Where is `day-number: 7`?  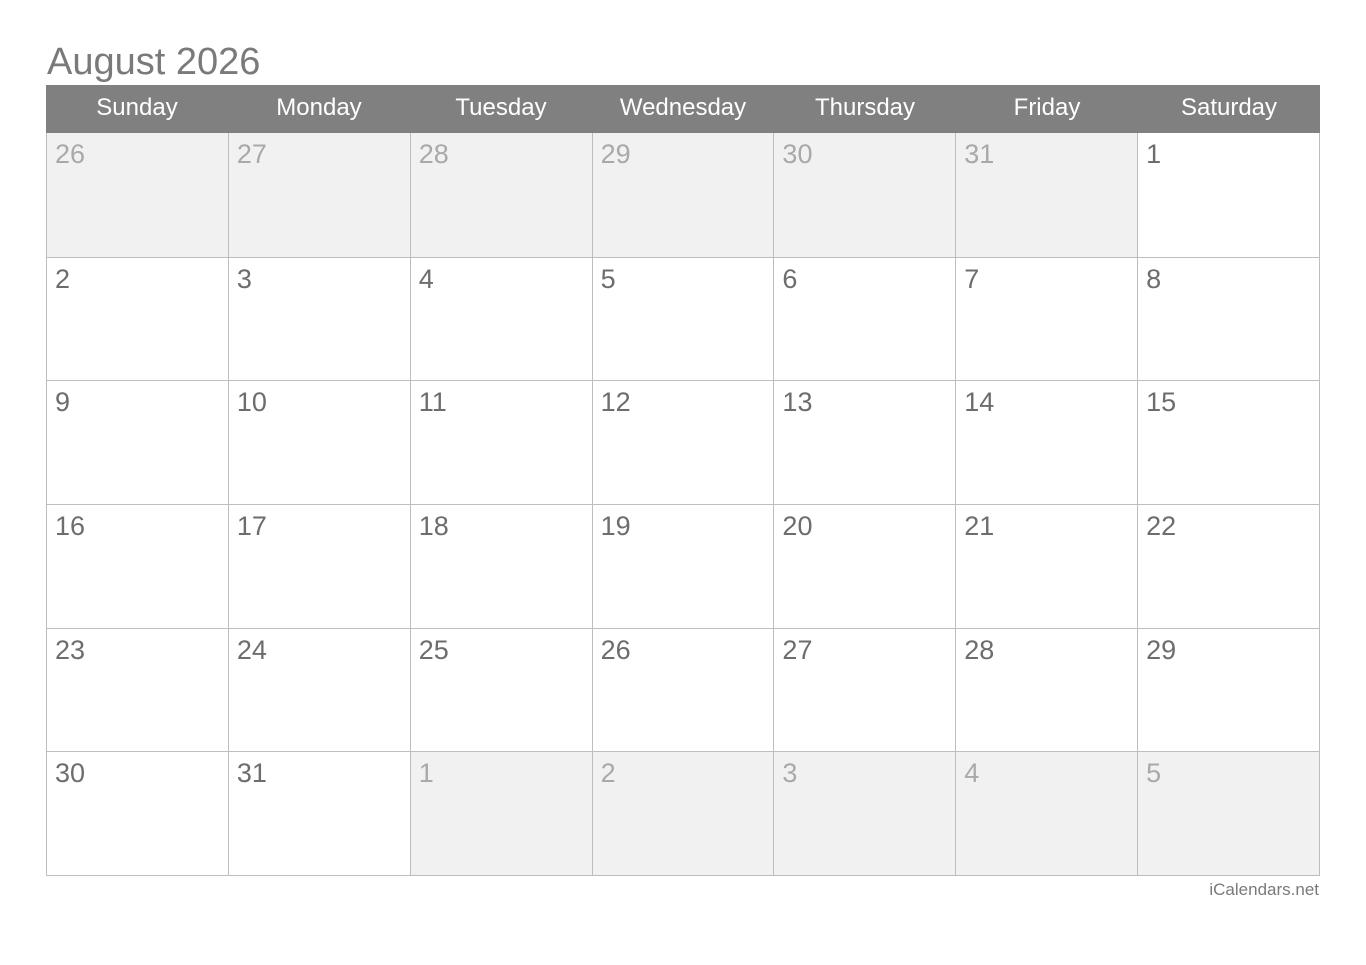
day-number: 7 is located at coordinates (972, 278).